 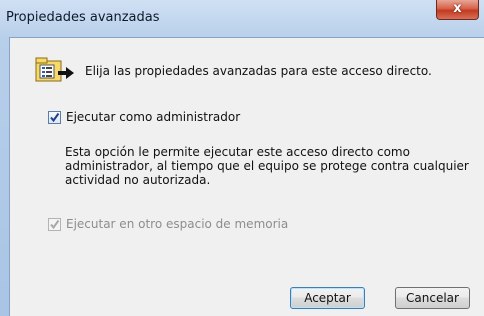 I want to click on run-as-admin-checkbox, so click(x=54, y=117).